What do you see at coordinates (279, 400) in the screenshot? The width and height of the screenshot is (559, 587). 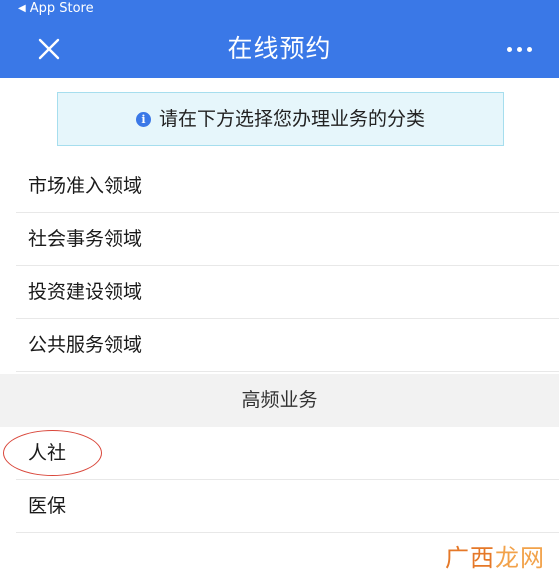 I see `section-header-high-frequency: 高频业务` at bounding box center [279, 400].